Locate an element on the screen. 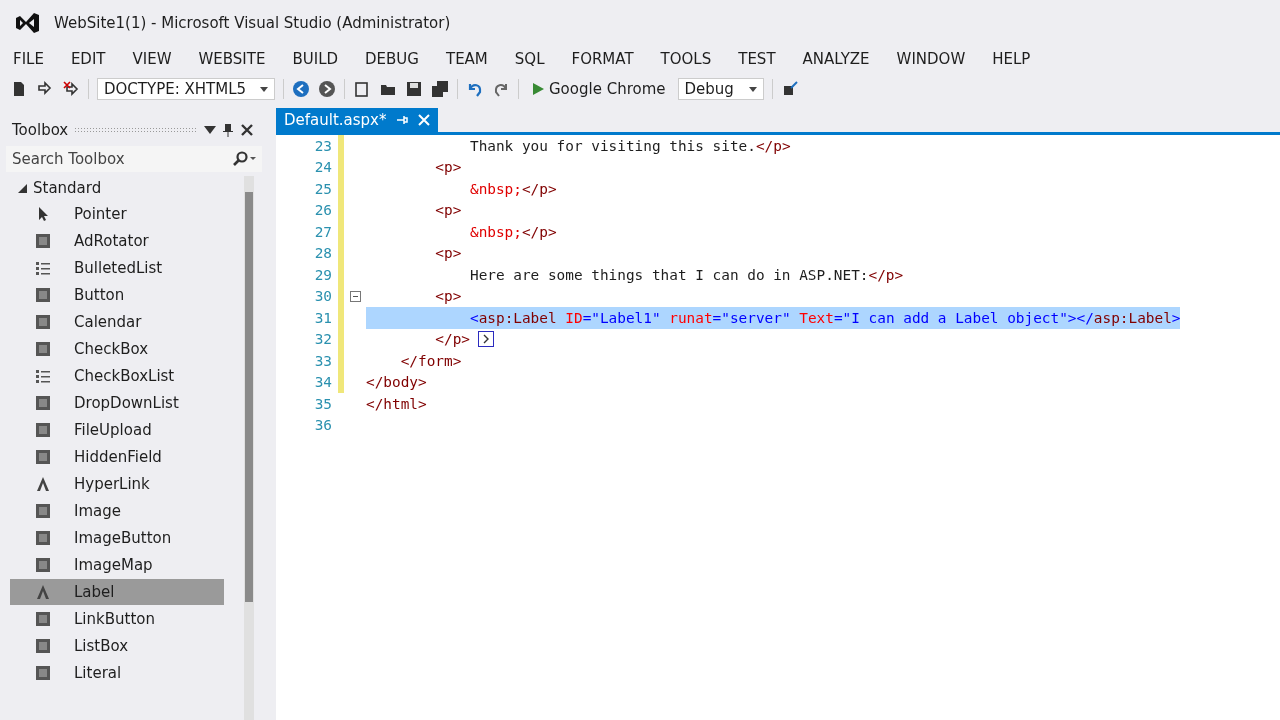 Image resolution: width=1280 pixels, height=720 pixels. toolbox-item: ListBox is located at coordinates (117, 646).